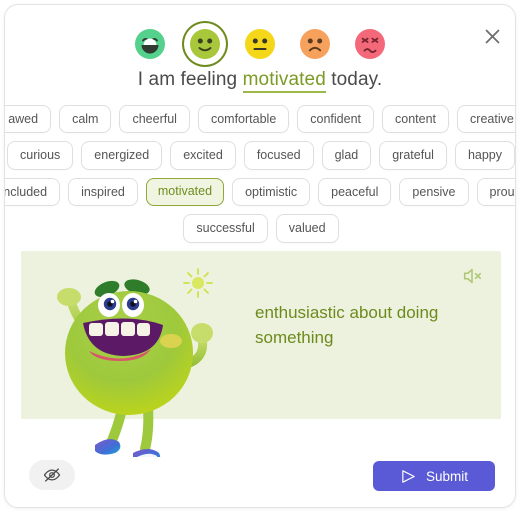  What do you see at coordinates (122, 155) in the screenshot?
I see `word-chip-energized: energized` at bounding box center [122, 155].